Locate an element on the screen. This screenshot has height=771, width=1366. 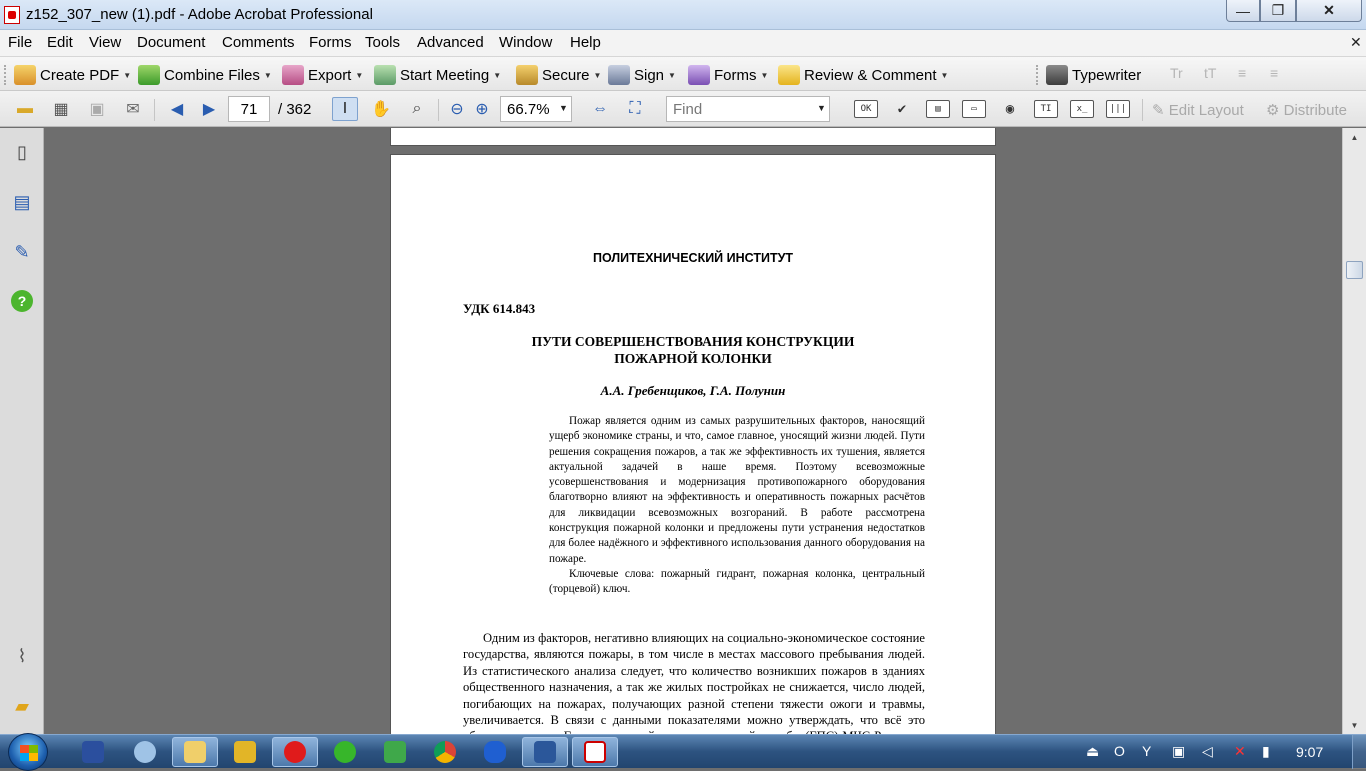
icq-flower-icon is located at coordinates (345, 752).